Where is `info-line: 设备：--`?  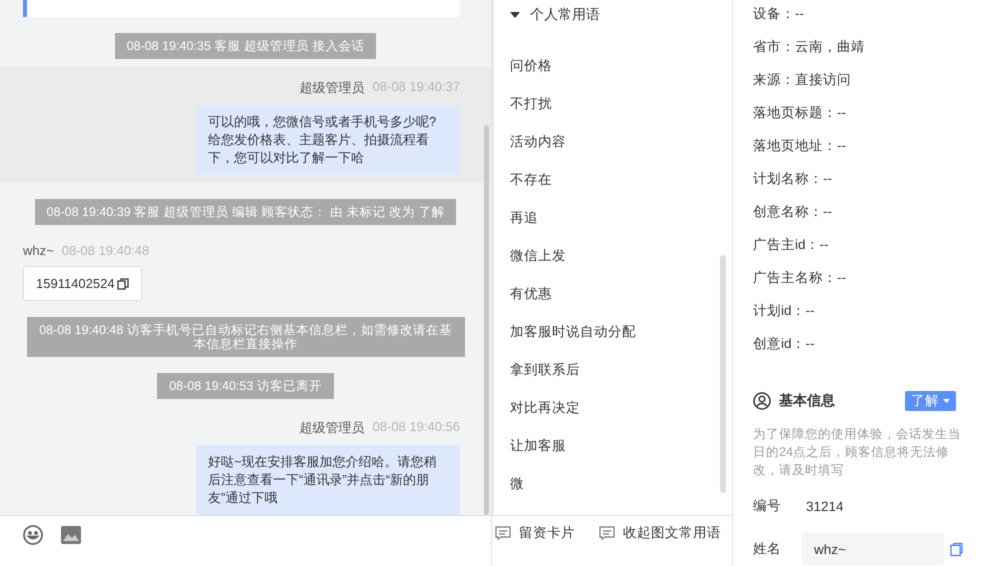 info-line: 设备：-- is located at coordinates (778, 14).